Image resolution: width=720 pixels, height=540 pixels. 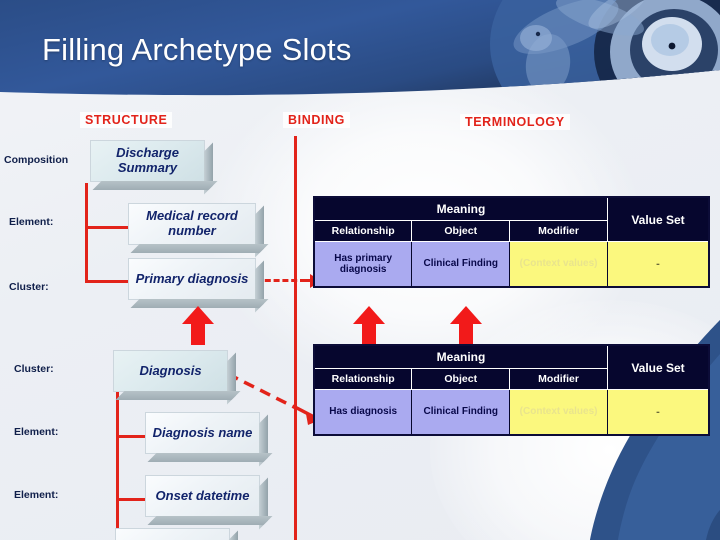 What do you see at coordinates (36, 160) in the screenshot?
I see `row-label-composition: Composition` at bounding box center [36, 160].